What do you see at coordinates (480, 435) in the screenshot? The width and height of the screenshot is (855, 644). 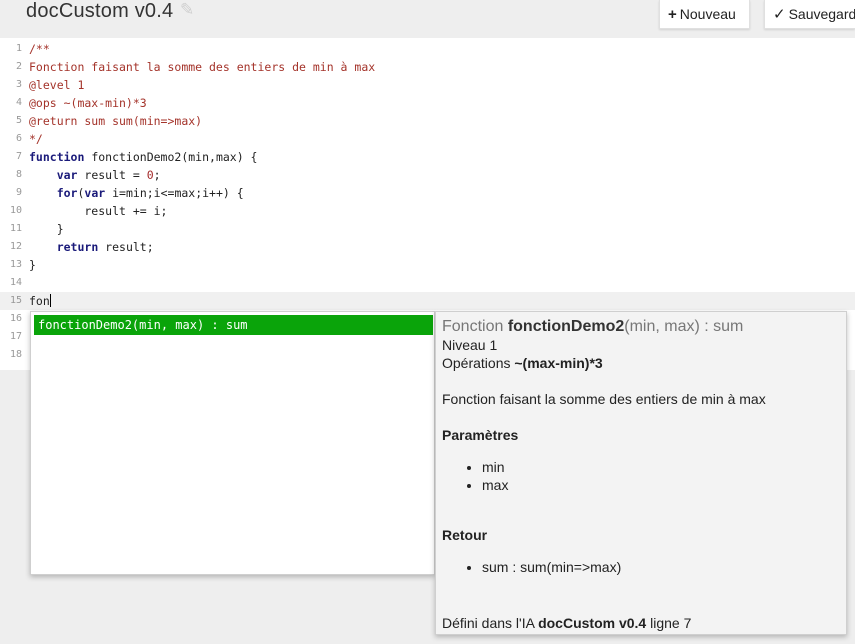 I see `doc-params-title: Paramètres` at bounding box center [480, 435].